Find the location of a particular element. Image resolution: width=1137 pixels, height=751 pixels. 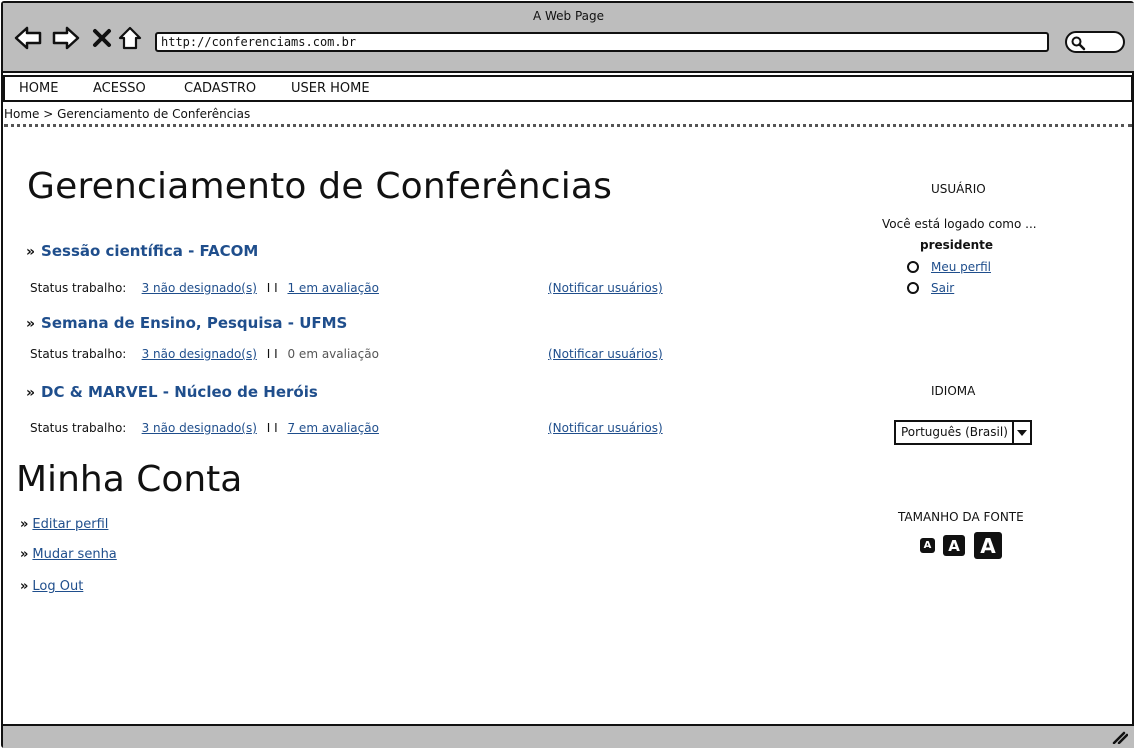

stop-icon is located at coordinates (102, 38).